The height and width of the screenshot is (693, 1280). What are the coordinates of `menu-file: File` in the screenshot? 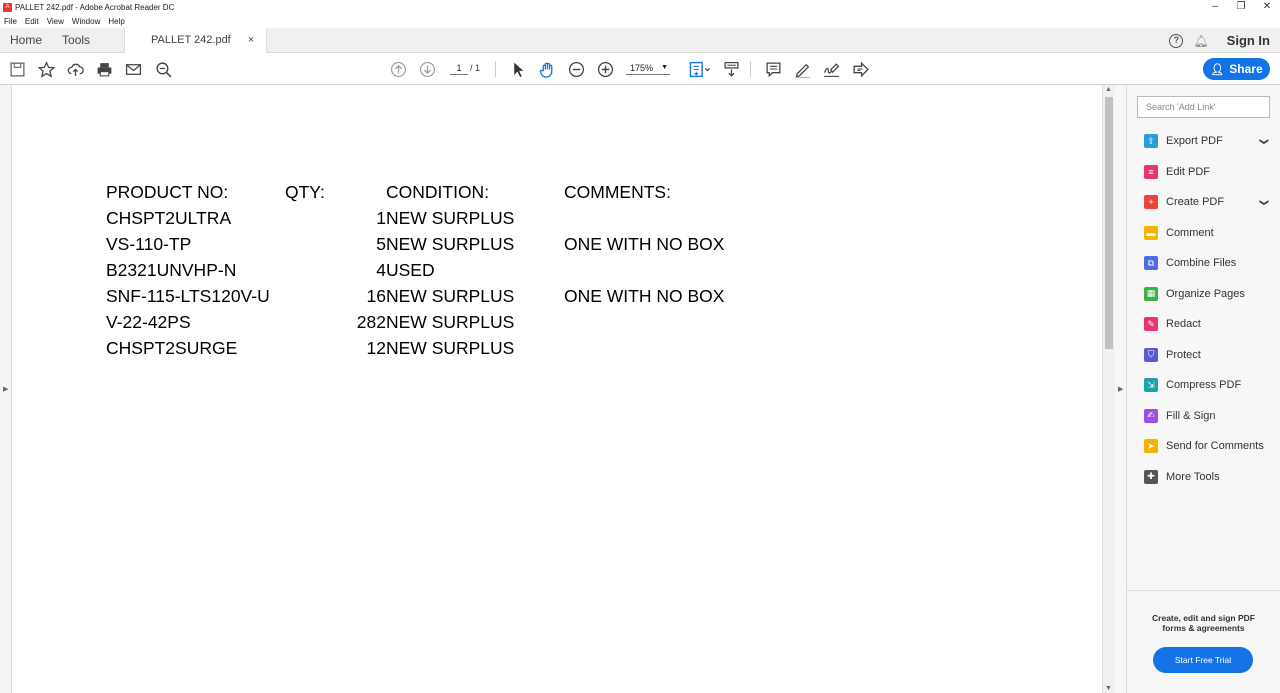 It's located at (10, 21).